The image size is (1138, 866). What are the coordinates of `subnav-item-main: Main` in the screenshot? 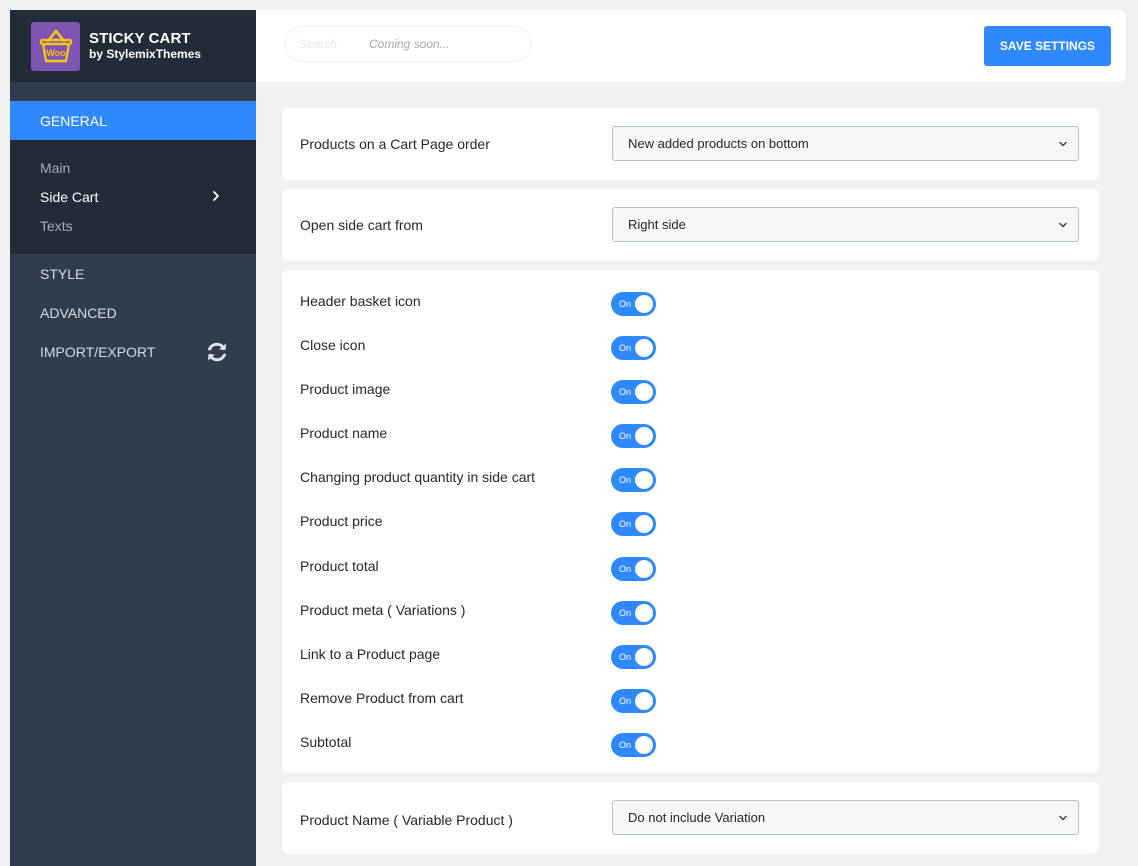 It's located at (133, 167).